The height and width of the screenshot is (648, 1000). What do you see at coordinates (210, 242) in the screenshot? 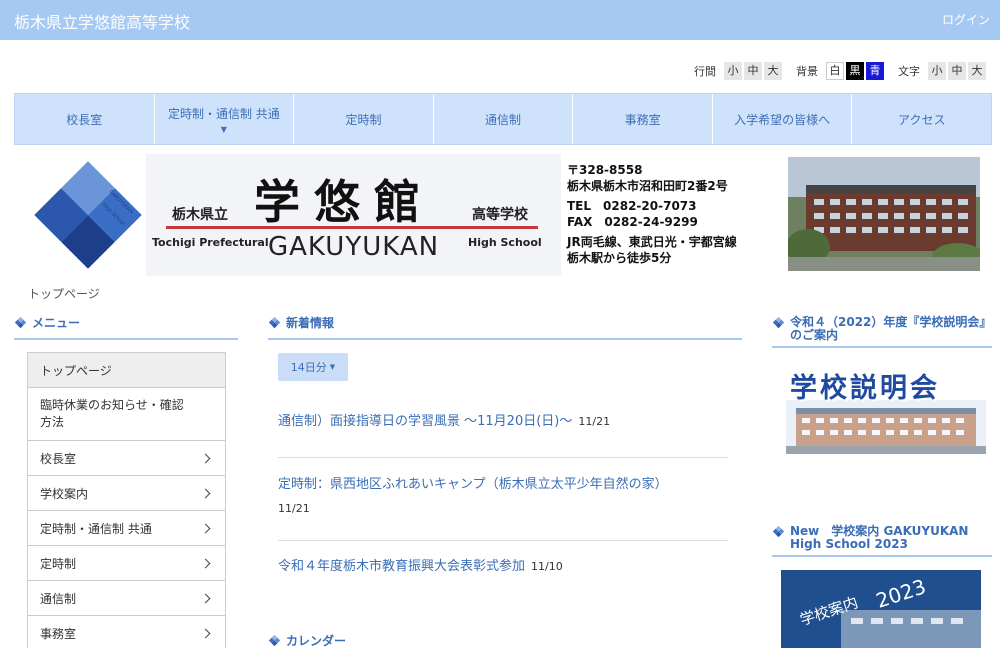
I see `banner-tochigi: Tochigi Prefectural` at bounding box center [210, 242].